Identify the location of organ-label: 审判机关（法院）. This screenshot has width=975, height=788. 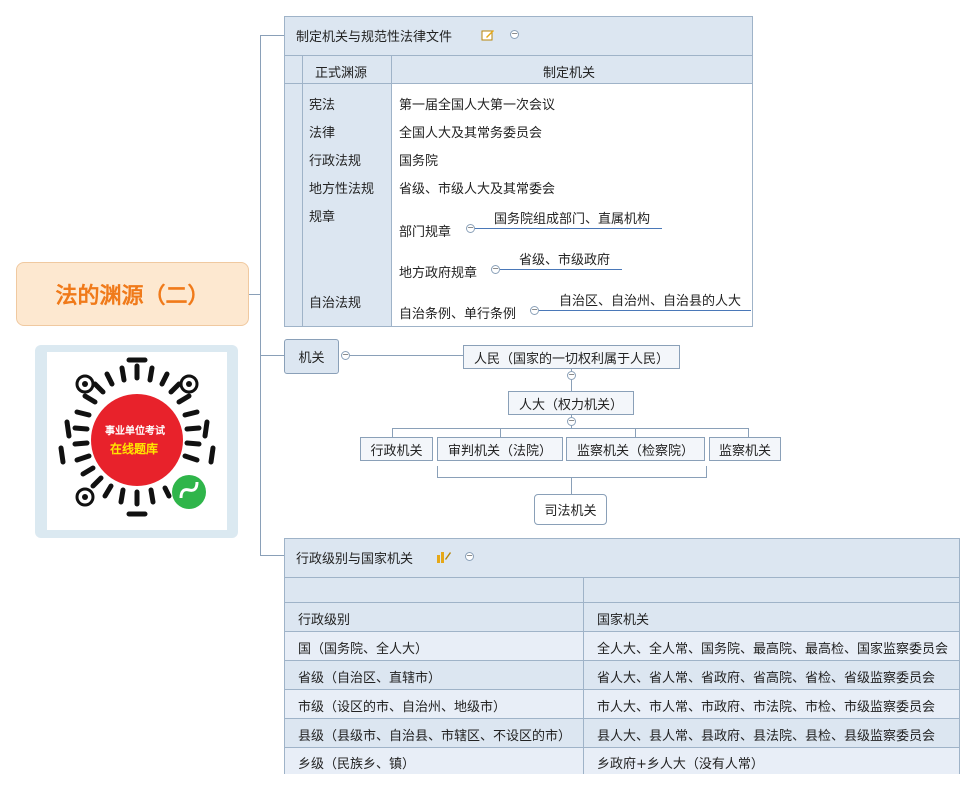
(499, 451).